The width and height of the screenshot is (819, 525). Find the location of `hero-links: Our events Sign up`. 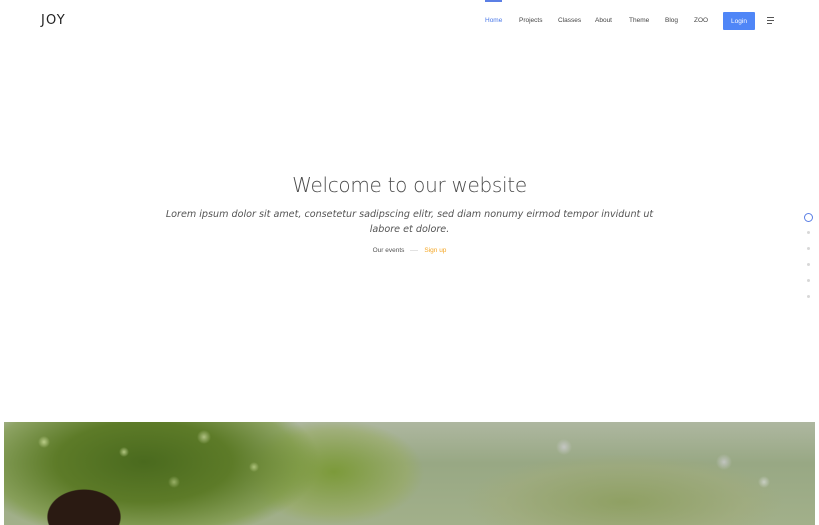

hero-links: Our events Sign up is located at coordinates (409, 250).